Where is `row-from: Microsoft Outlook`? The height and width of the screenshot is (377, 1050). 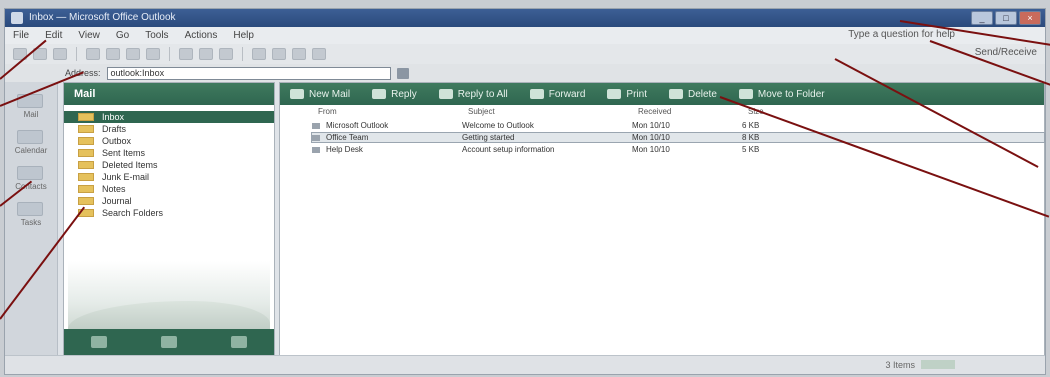 row-from: Microsoft Outlook is located at coordinates (357, 125).